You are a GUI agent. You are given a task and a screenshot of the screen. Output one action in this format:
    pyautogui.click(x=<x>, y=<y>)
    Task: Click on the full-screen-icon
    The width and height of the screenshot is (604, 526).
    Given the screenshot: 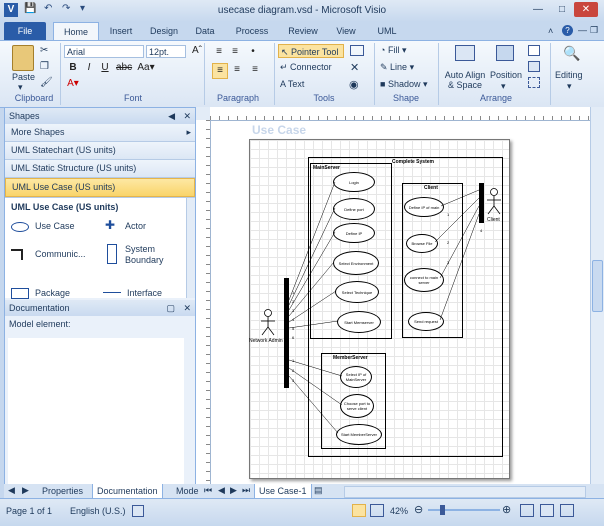 What is the action you would take?
    pyautogui.click(x=359, y=510)
    